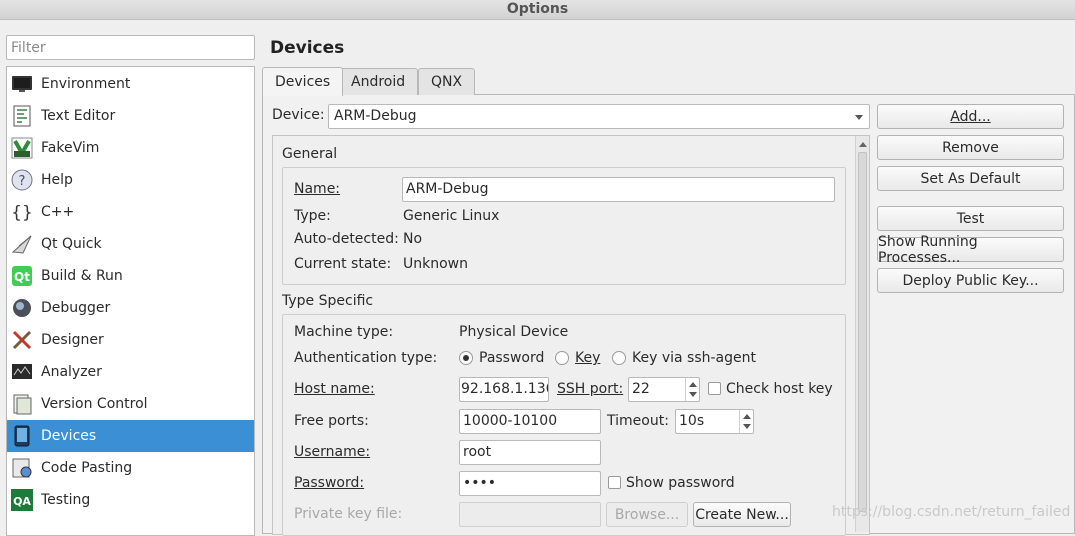 The width and height of the screenshot is (1075, 536). What do you see at coordinates (466, 358) in the screenshot?
I see `auth-password-radio` at bounding box center [466, 358].